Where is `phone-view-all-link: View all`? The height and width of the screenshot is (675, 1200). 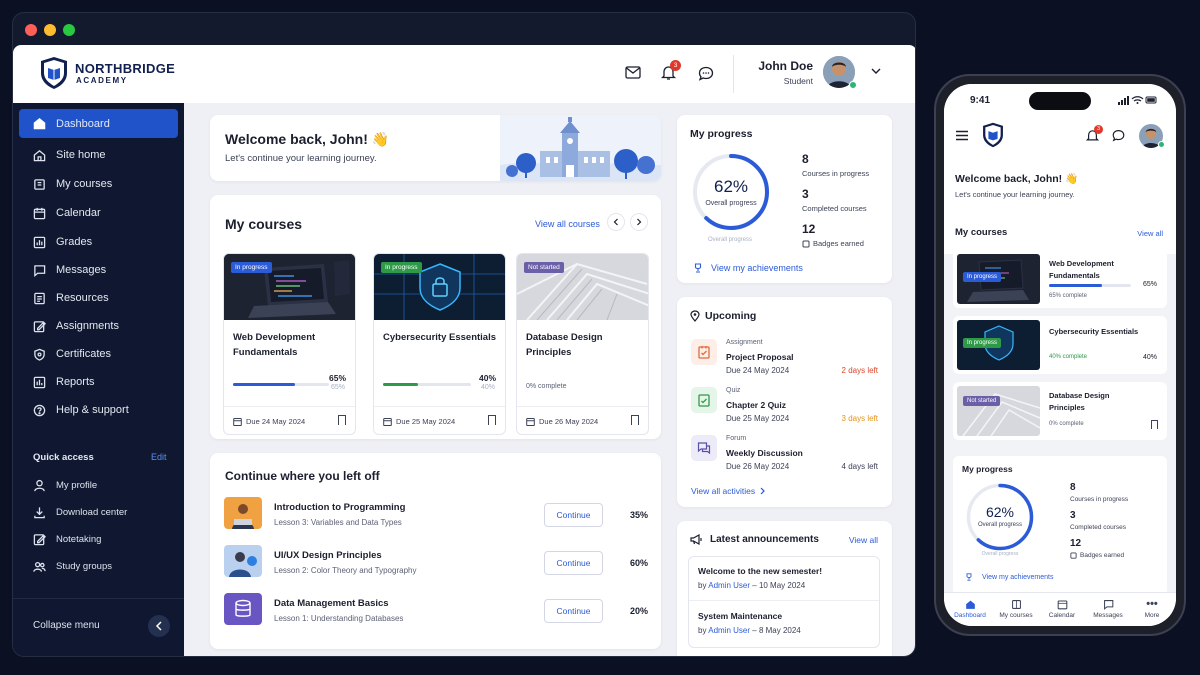
phone-view-all-link: View all is located at coordinates (1150, 233).